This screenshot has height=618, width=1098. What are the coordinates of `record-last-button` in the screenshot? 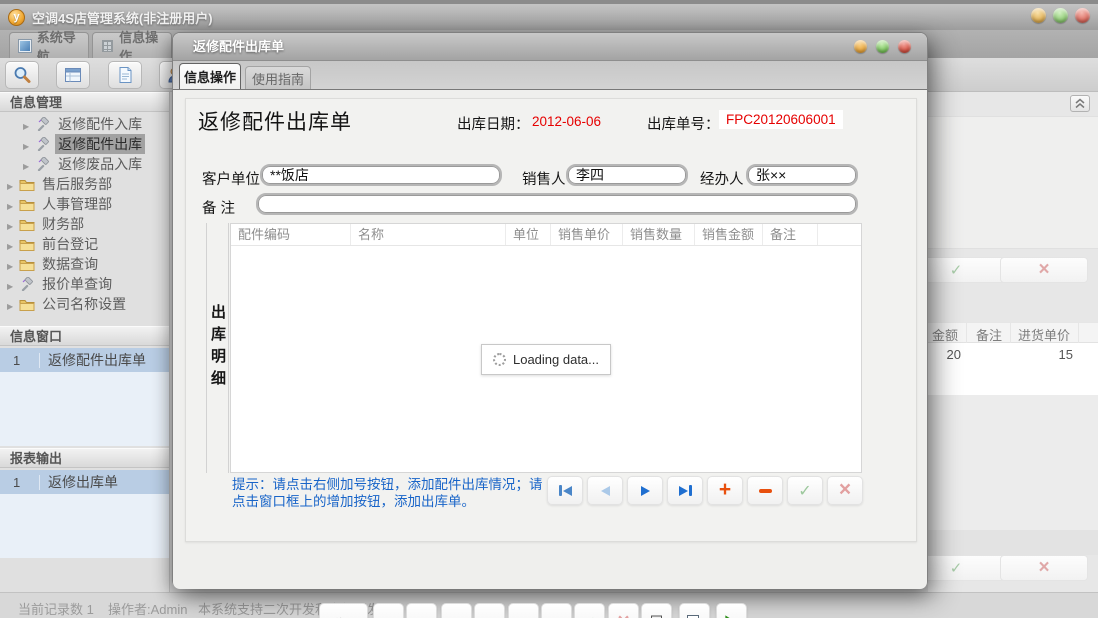 It's located at (489, 610).